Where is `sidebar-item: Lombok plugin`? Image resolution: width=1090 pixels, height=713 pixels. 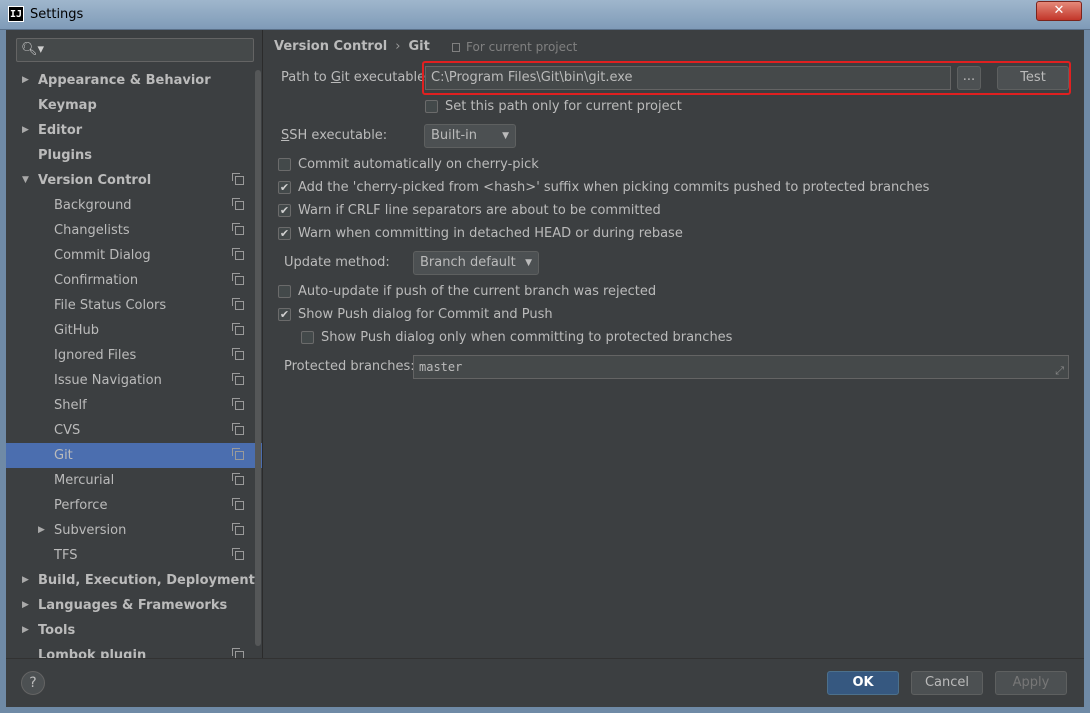 sidebar-item: Lombok plugin is located at coordinates (134, 650).